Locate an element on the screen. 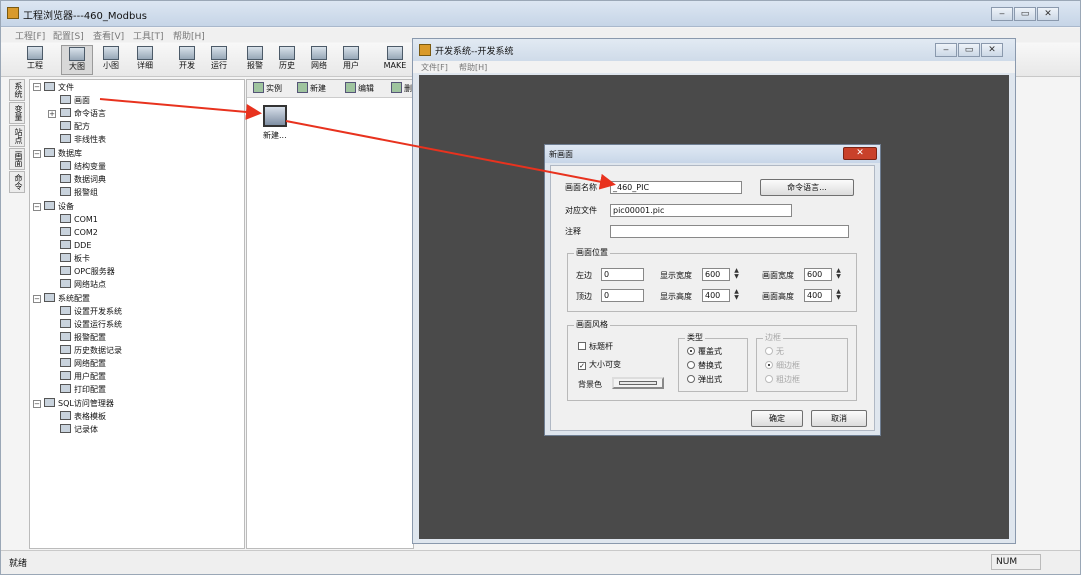  tree-node-recipe: 配方 is located at coordinates (75, 126).